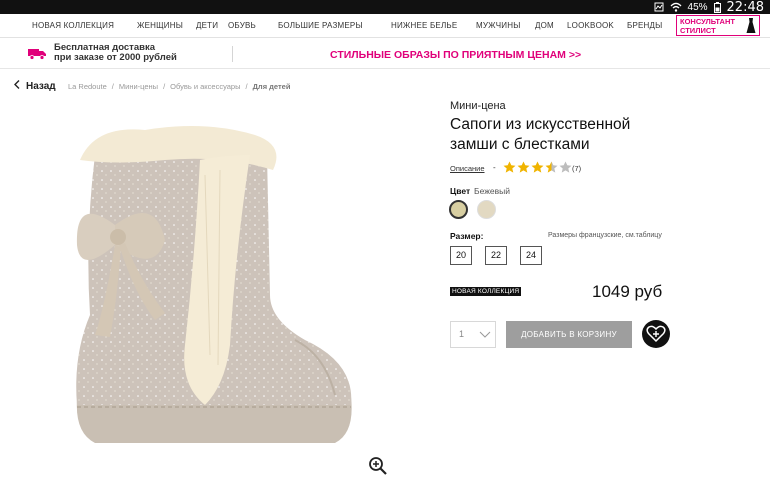 The image size is (770, 481). I want to click on product-title-line1: Сапоги из искусственной, so click(540, 124).